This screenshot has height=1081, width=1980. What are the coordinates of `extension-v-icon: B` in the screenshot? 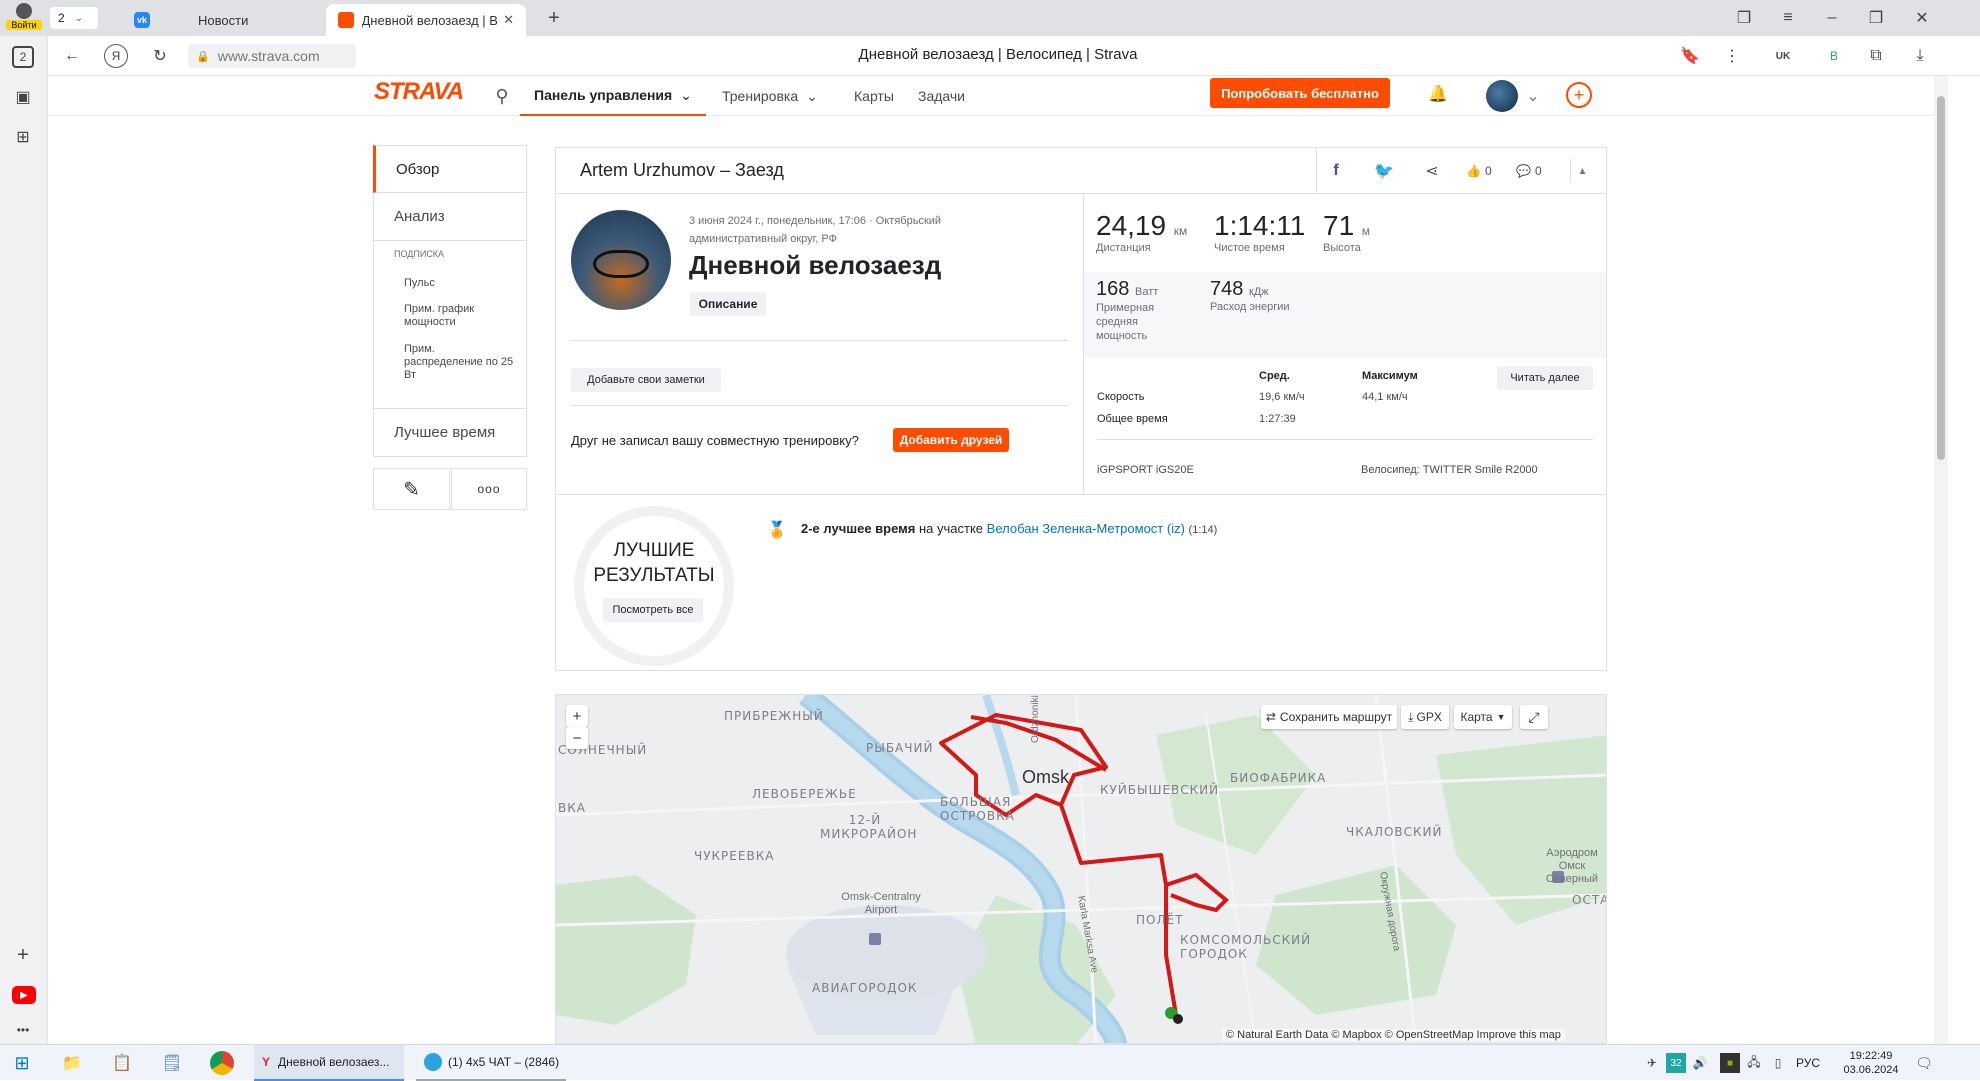 It's located at (1834, 56).